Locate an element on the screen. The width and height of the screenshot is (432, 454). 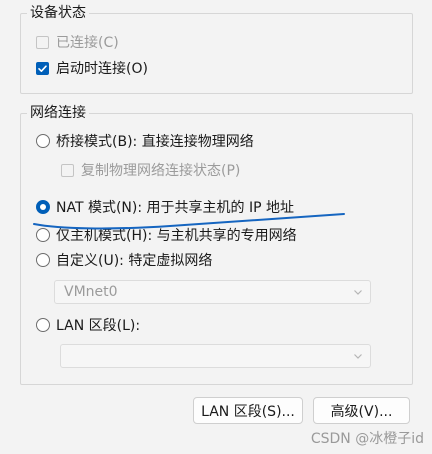
connected-checkbox-row: 已连接(C) is located at coordinates (77, 42).